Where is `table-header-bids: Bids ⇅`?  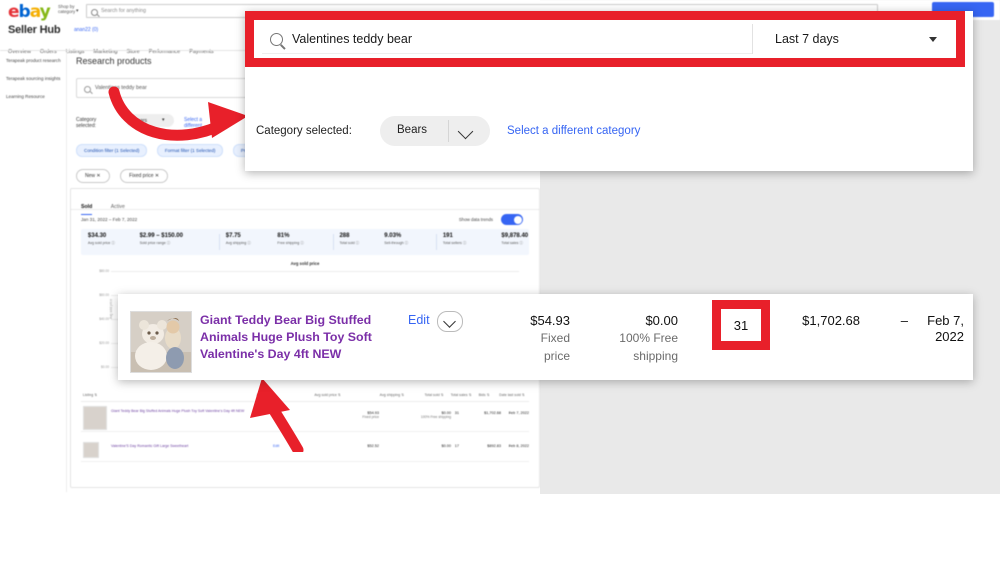
table-header-bids: Bids ⇅ is located at coordinates (484, 395).